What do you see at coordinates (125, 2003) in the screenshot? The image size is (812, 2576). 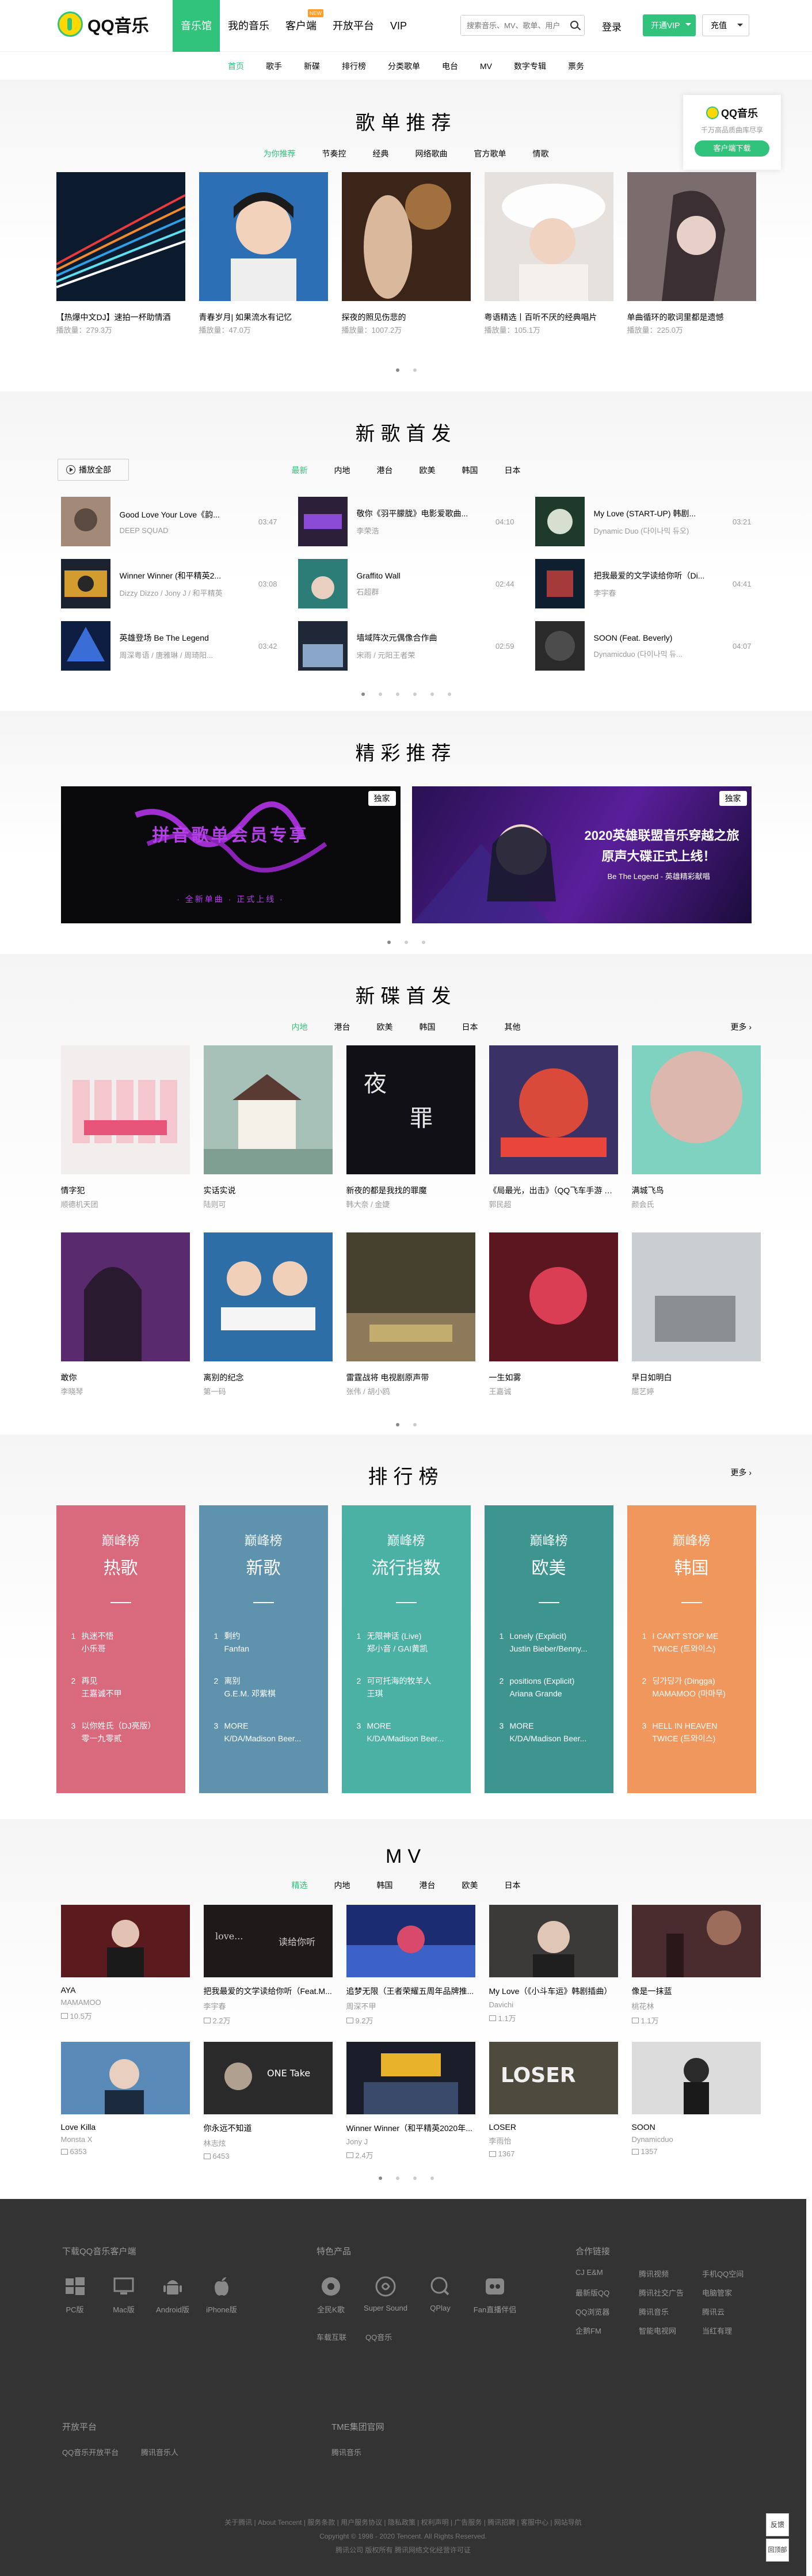 I see `mv-artist: MAMAMOO` at bounding box center [125, 2003].